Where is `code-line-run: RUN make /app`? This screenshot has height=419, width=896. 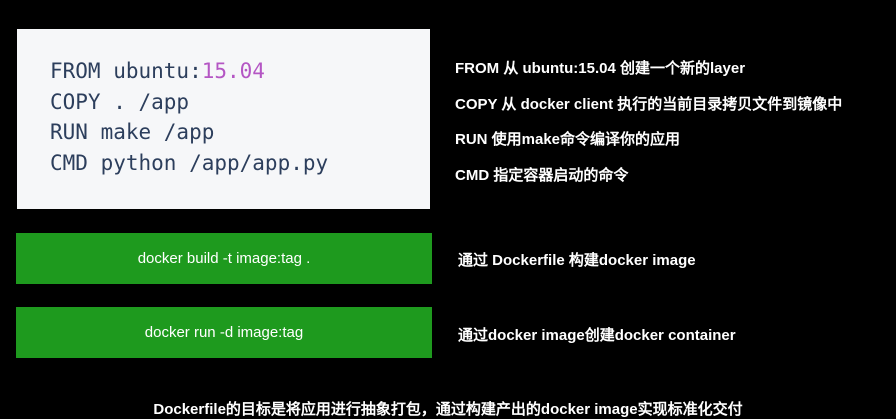 code-line-run: RUN make /app is located at coordinates (132, 132).